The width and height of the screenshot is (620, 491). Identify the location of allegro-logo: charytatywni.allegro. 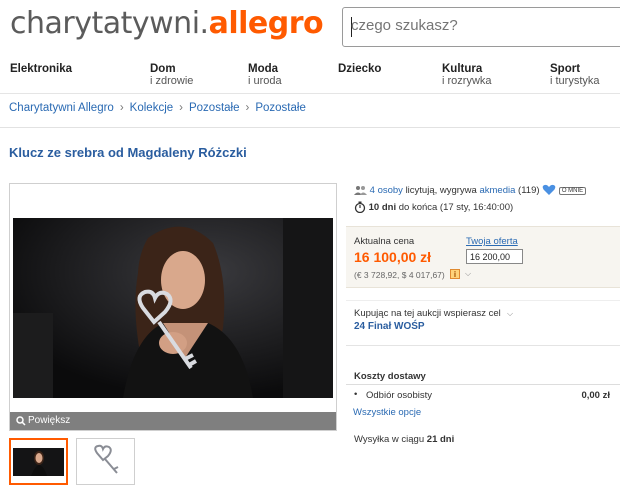
(167, 23).